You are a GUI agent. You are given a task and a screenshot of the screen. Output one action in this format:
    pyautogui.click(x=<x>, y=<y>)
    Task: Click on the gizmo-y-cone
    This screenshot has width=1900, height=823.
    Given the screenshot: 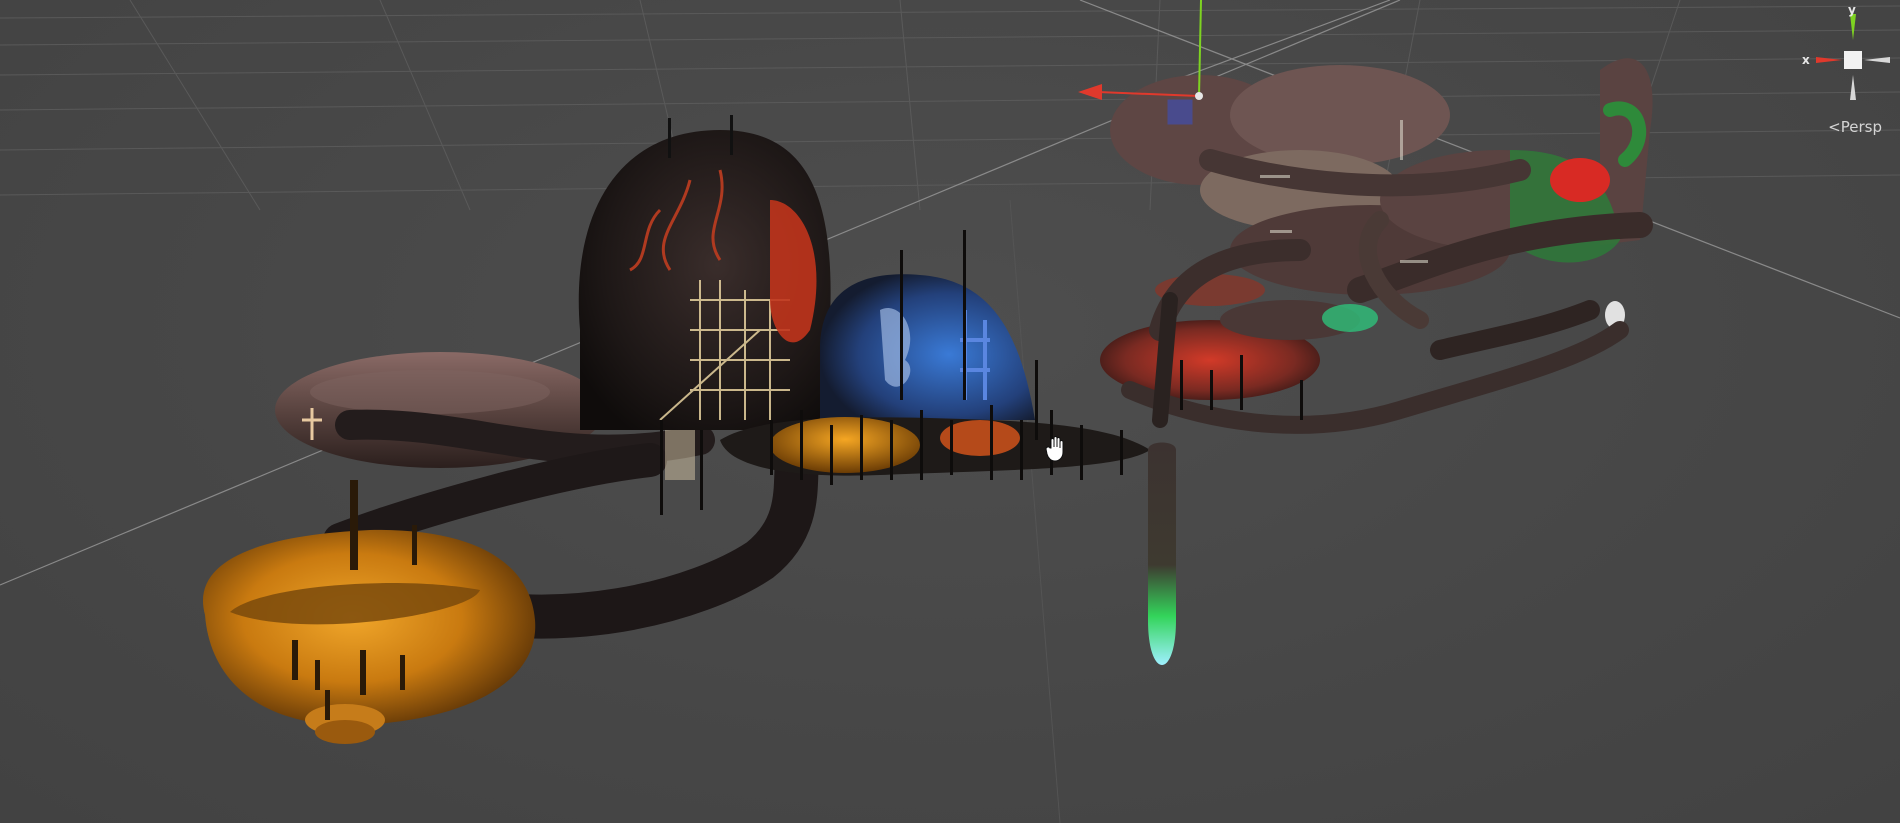 What is the action you would take?
    pyautogui.click(x=1853, y=27)
    